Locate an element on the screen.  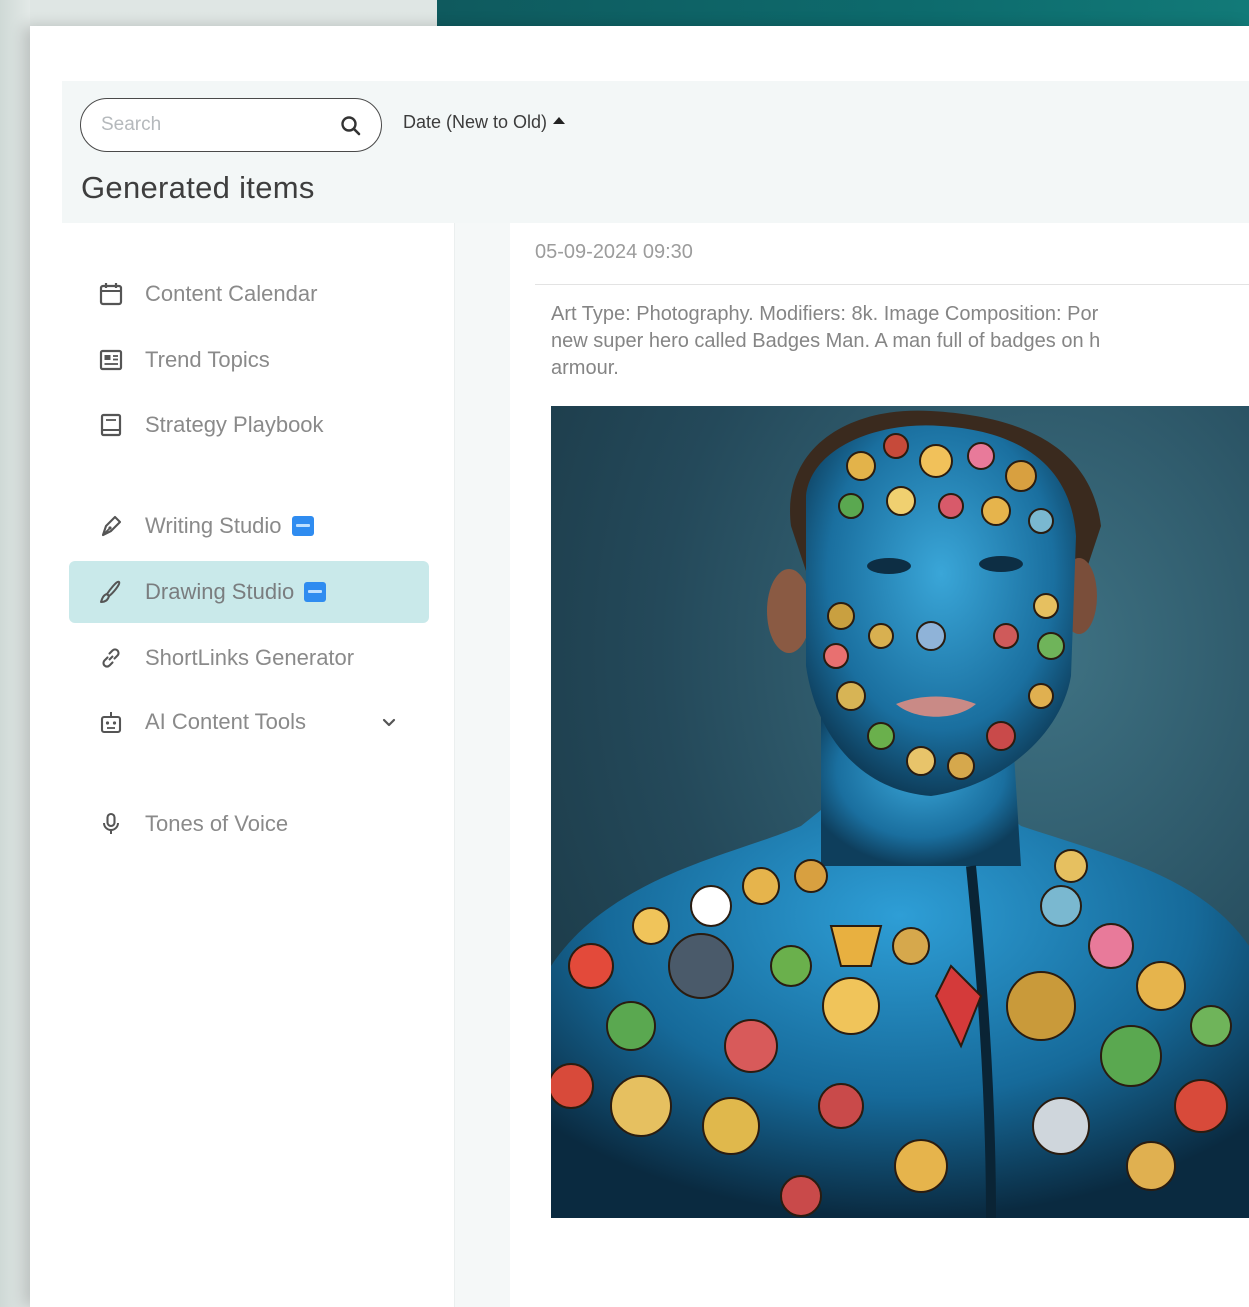
link-icon is located at coordinates (111, 658).